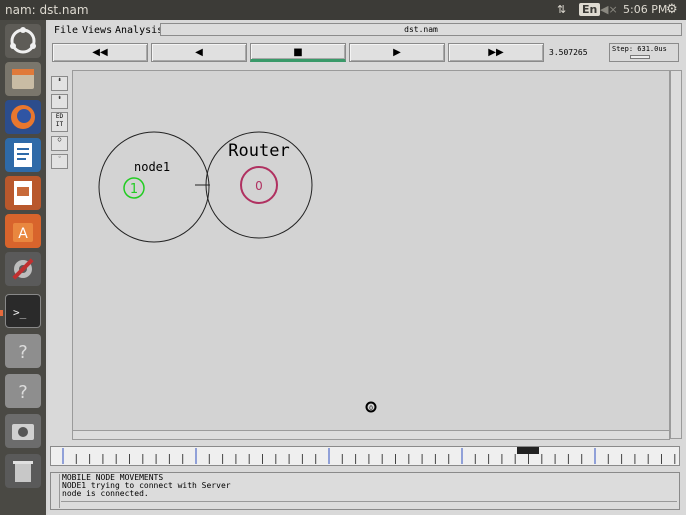 This screenshot has height=515, width=686. What do you see at coordinates (59, 122) in the screenshot?
I see `edit-button: ED IT` at bounding box center [59, 122].